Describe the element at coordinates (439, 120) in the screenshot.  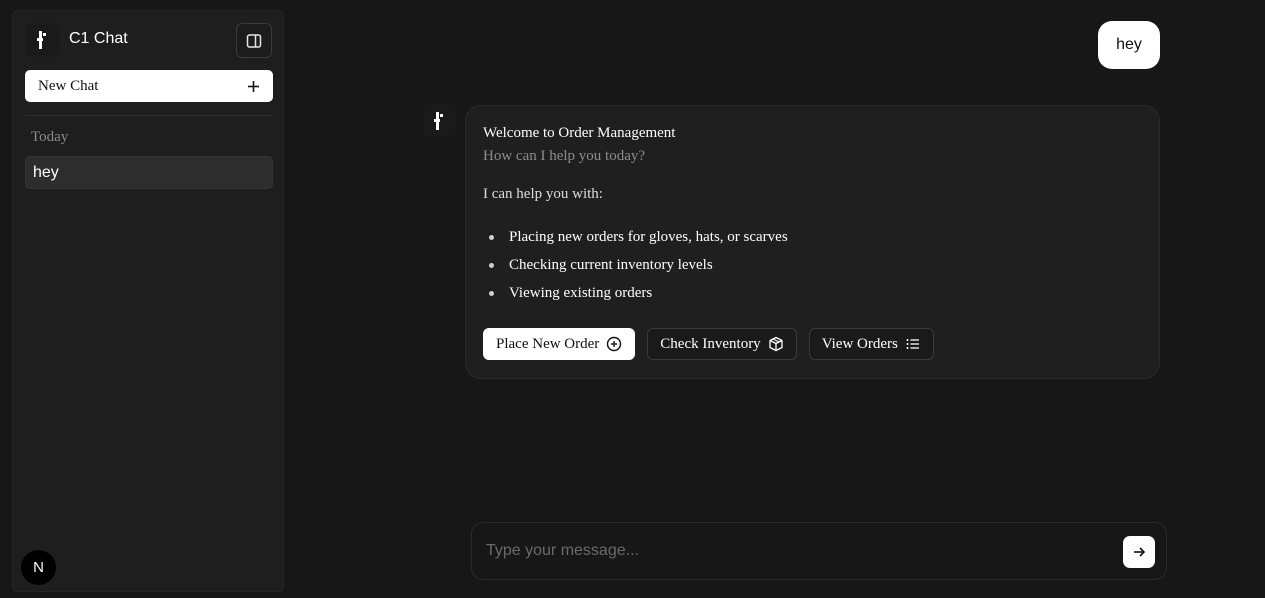
I see `assistant-avatar-icon` at that location.